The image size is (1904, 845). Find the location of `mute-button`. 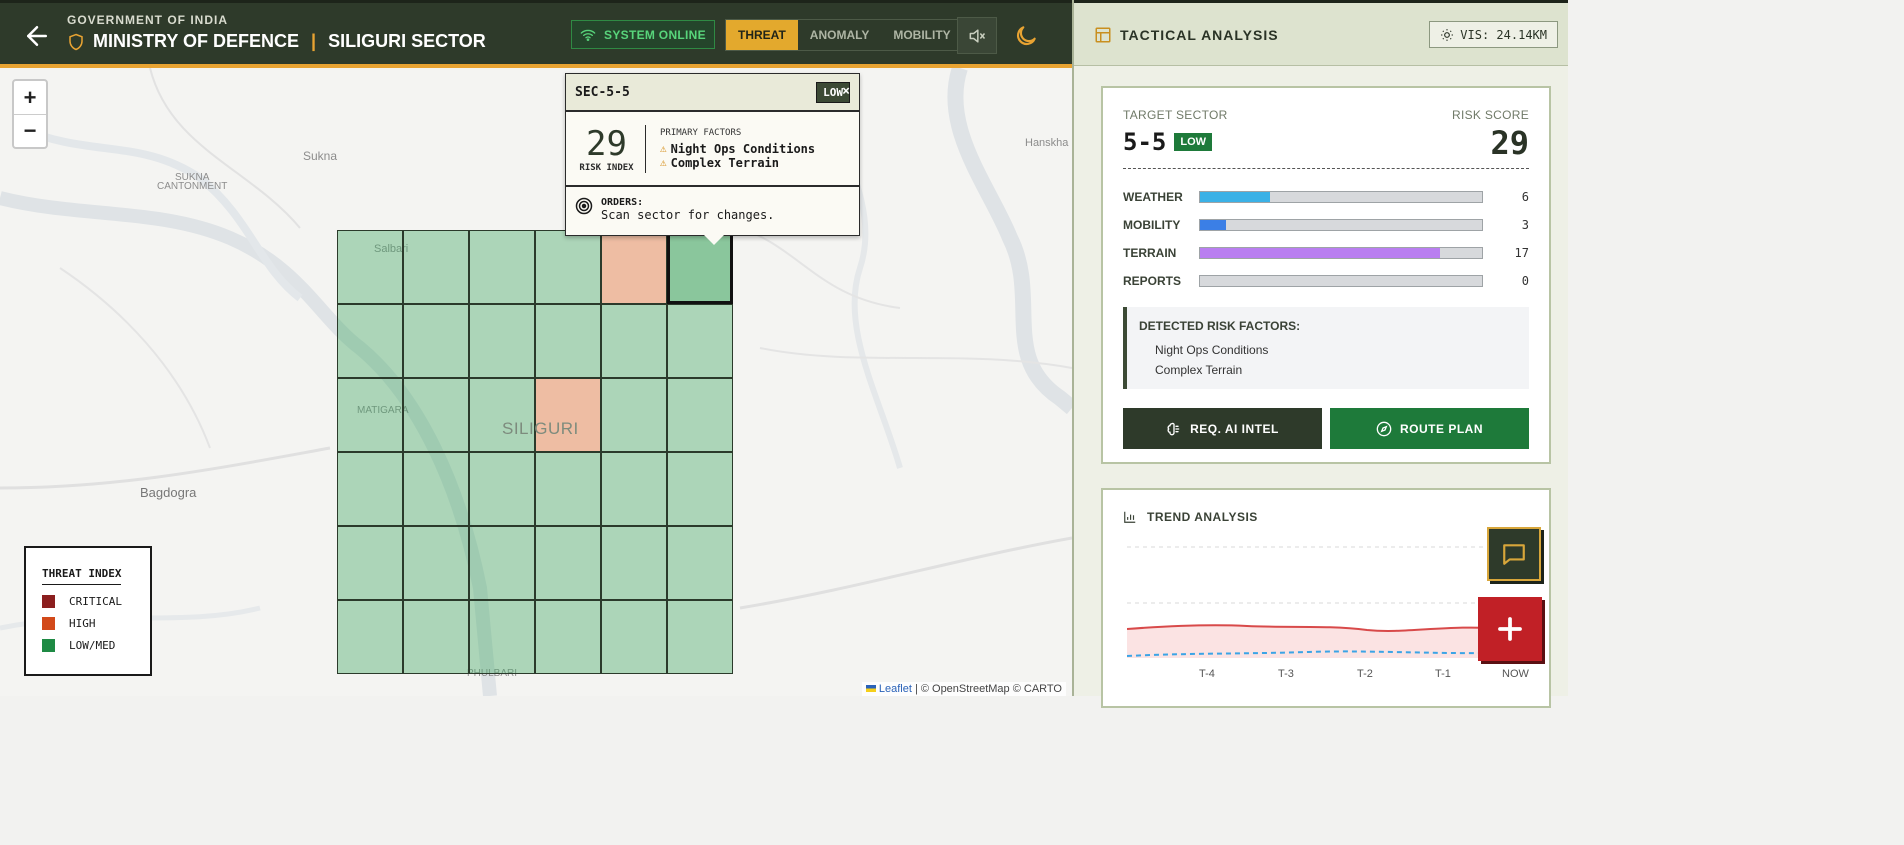

mute-button is located at coordinates (977, 35).